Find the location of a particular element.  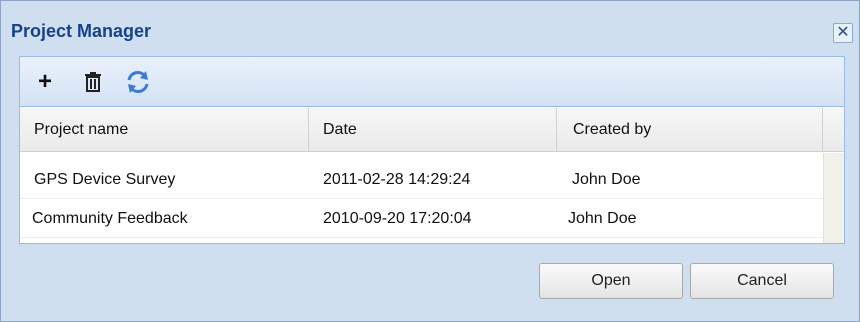

cell-date: 2011-02-28 14:29:24 is located at coordinates (397, 179).